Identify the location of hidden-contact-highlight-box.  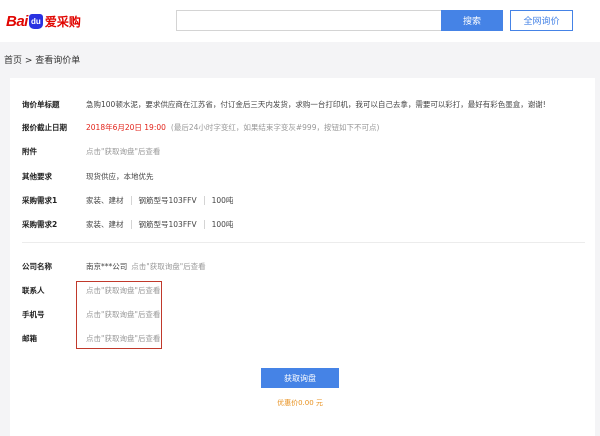
(119, 315).